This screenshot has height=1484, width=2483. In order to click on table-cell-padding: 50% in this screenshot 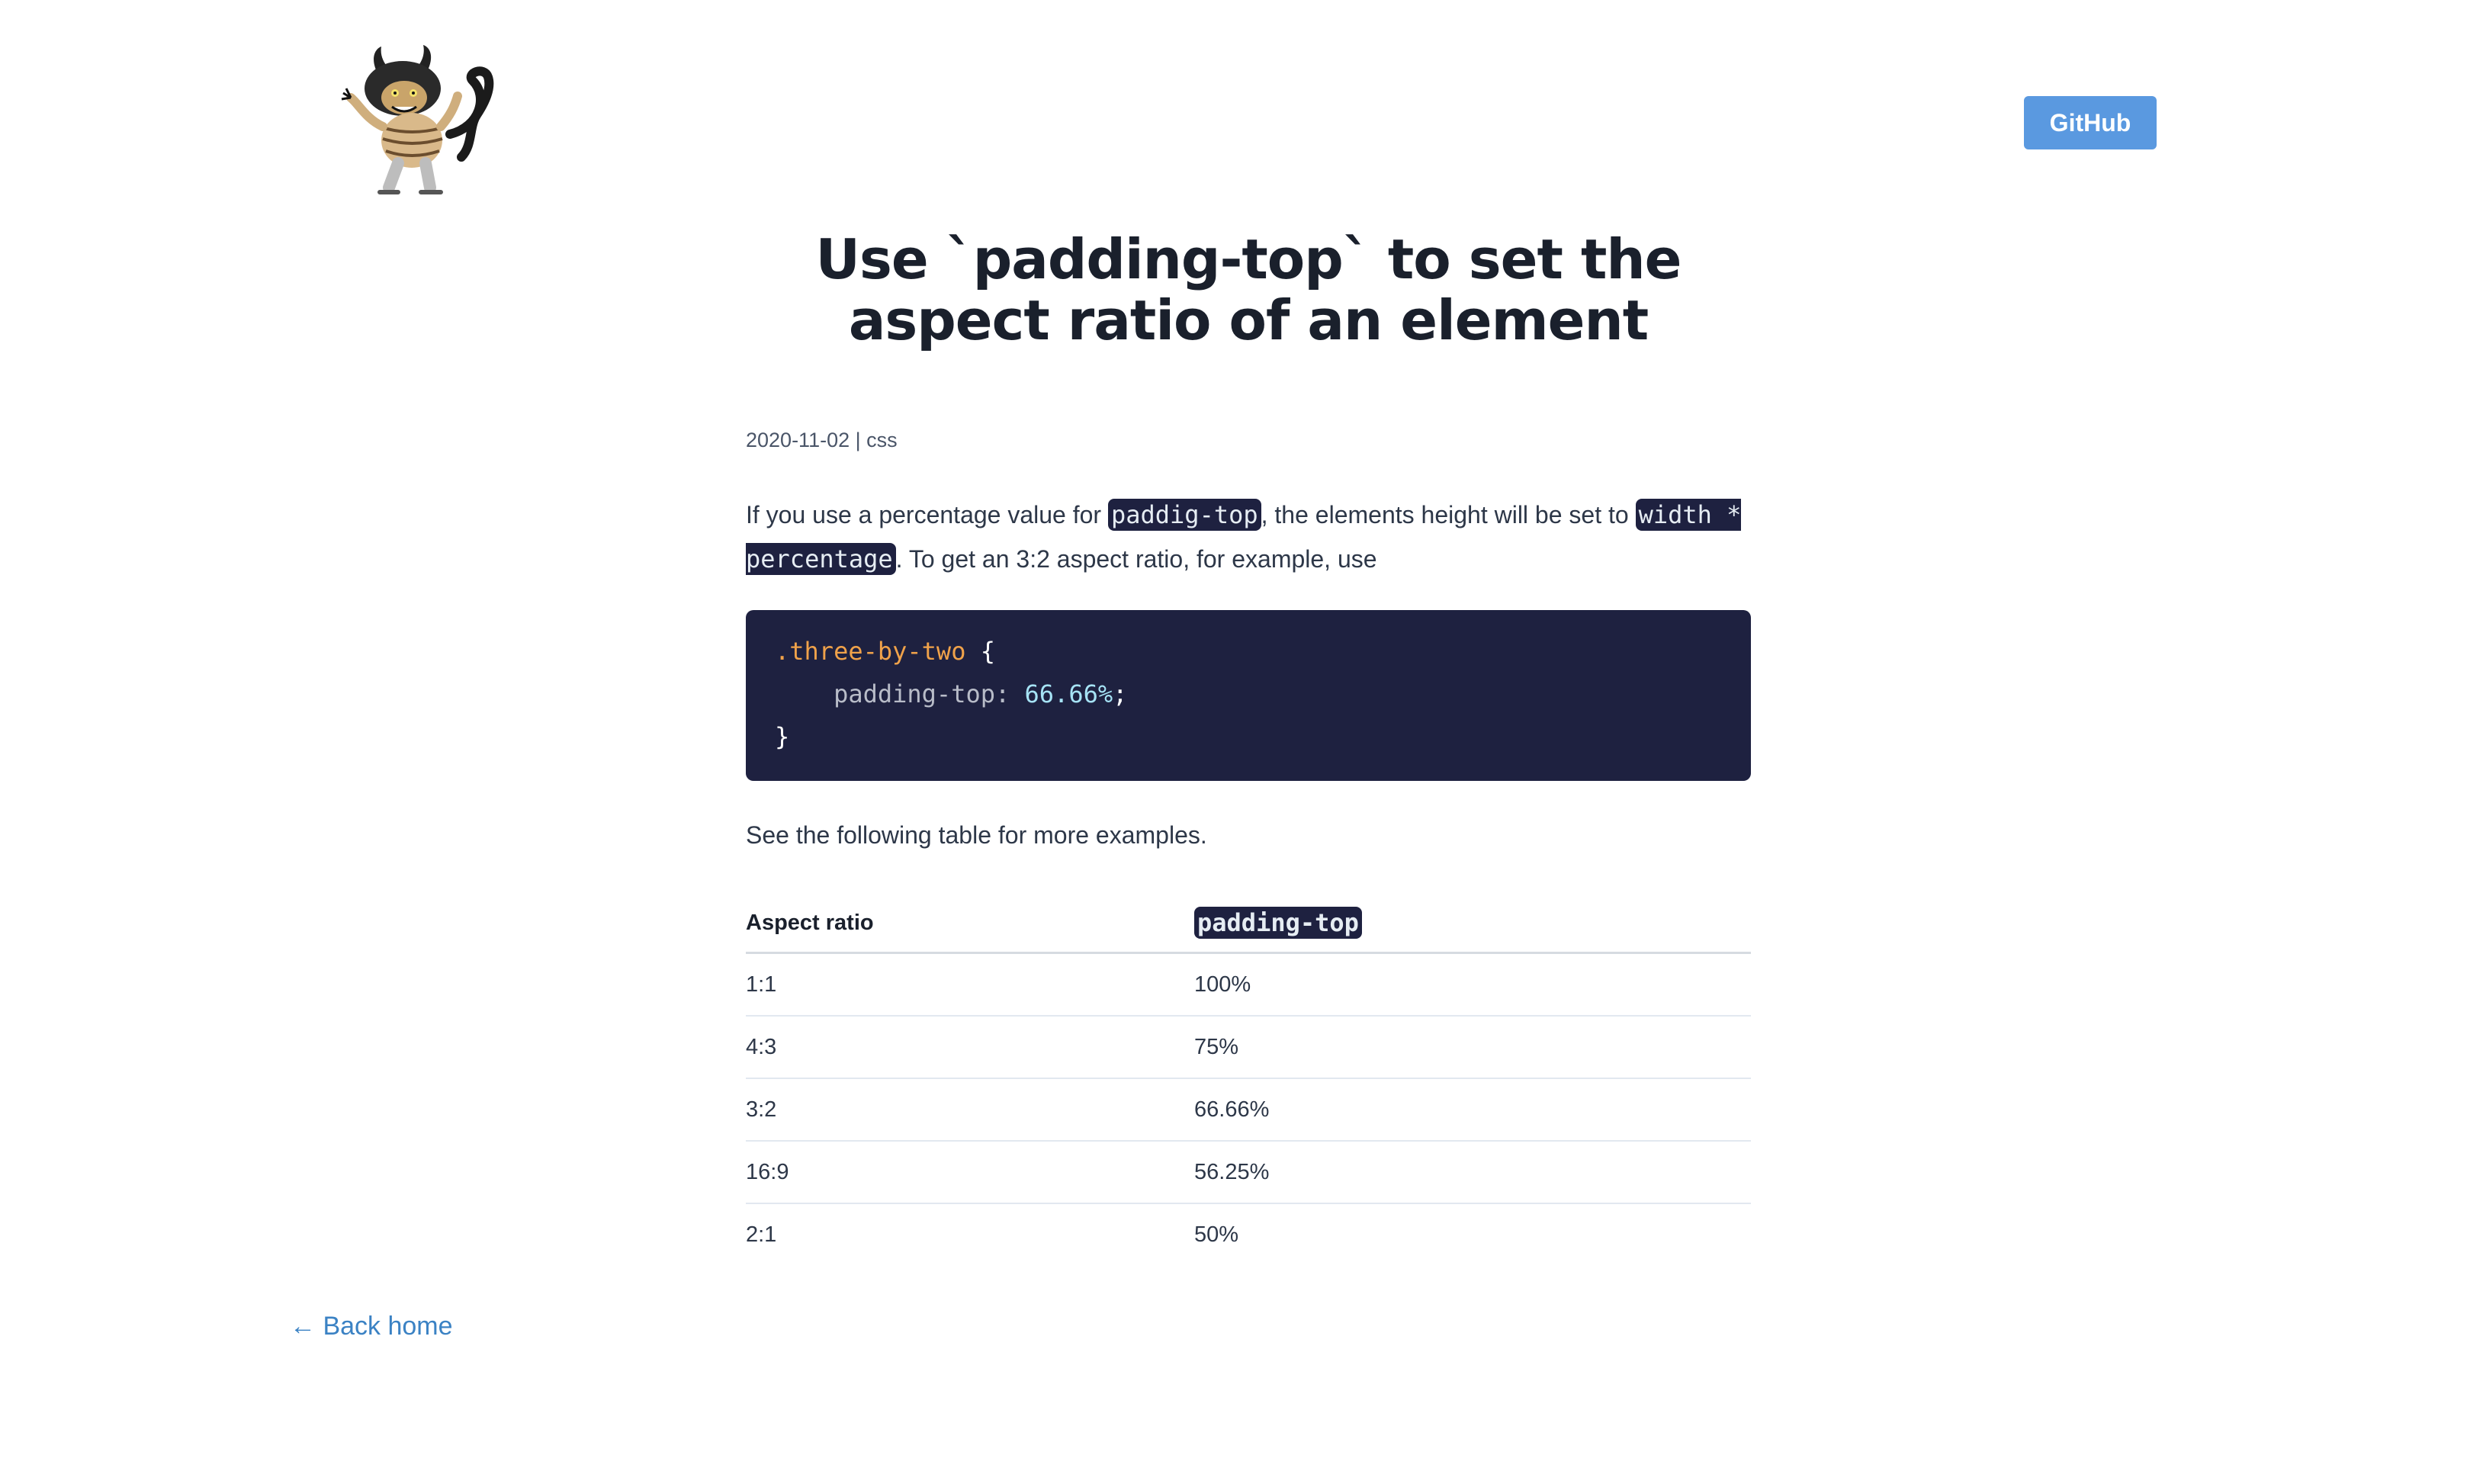, I will do `click(1216, 1234)`.